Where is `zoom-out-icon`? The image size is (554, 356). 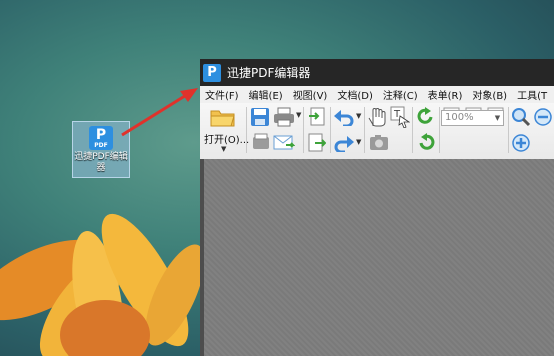
zoom-out-icon is located at coordinates (543, 117).